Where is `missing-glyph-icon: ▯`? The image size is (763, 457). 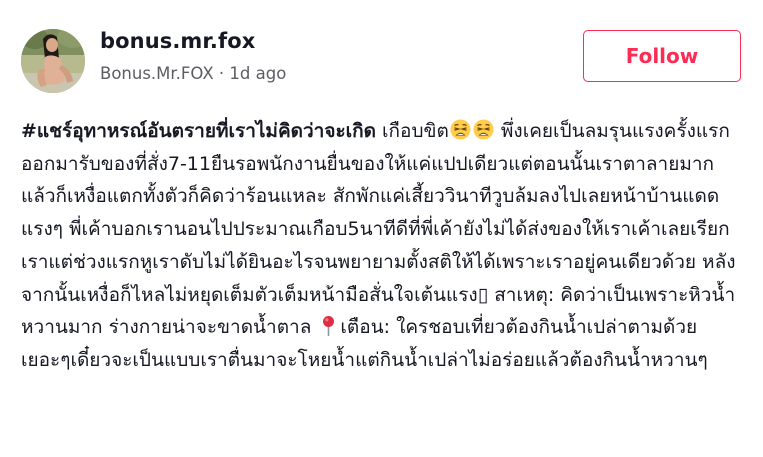
missing-glyph-icon: ▯ is located at coordinates (483, 294).